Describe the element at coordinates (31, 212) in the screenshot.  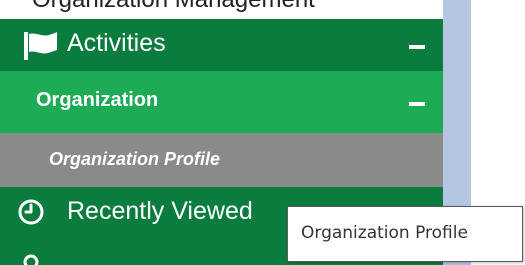
I see `clock-icon` at that location.